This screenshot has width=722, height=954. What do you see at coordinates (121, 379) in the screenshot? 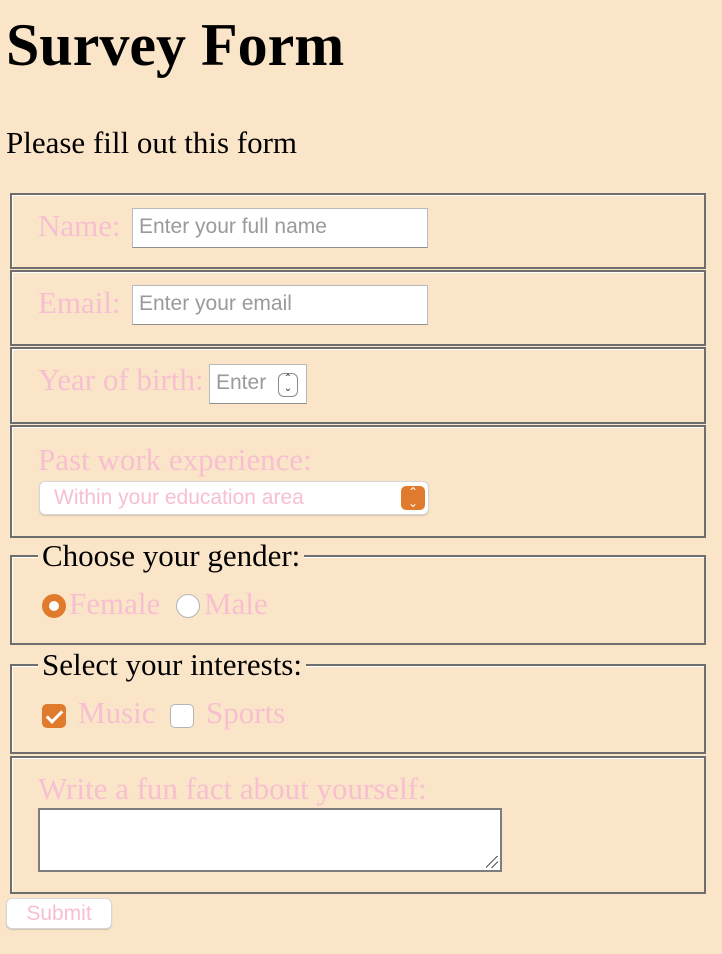
I see `birth-year-label: Year of birth:` at bounding box center [121, 379].